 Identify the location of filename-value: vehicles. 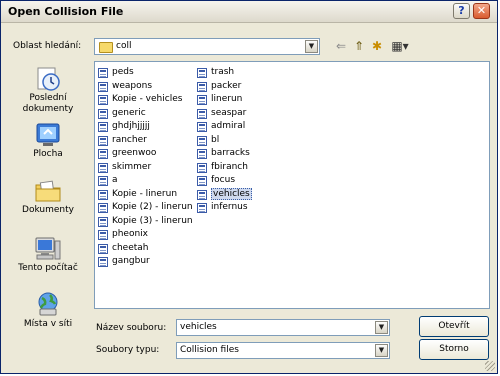
(198, 327).